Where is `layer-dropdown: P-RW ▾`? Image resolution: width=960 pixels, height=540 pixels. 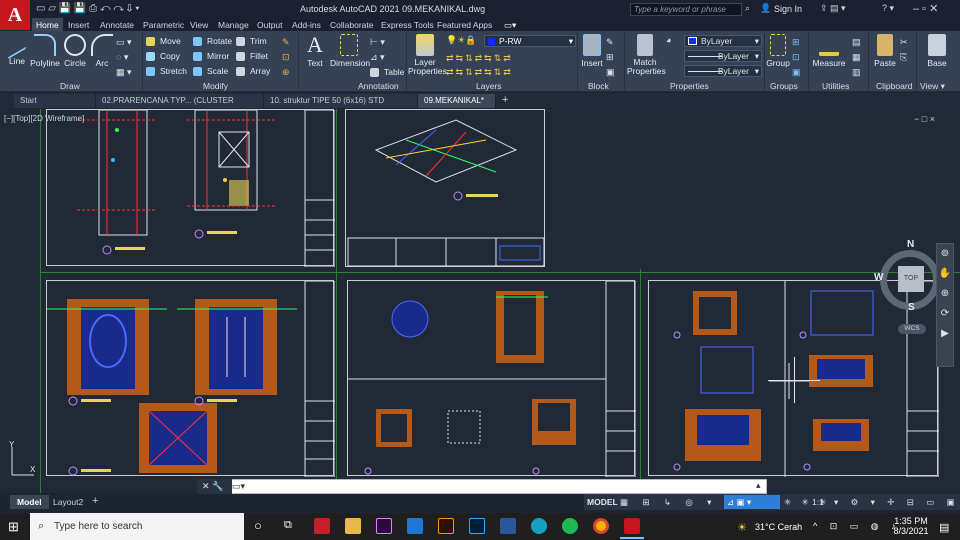 layer-dropdown: P-RW ▾ is located at coordinates (530, 41).